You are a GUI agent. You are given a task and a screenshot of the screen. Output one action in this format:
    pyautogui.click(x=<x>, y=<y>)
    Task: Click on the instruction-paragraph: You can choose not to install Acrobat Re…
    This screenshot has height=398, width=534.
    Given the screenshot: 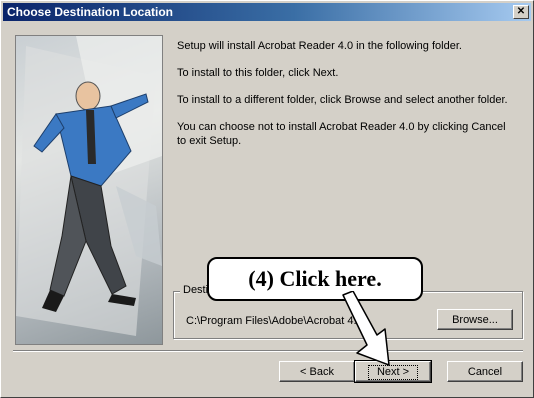 What is the action you would take?
    pyautogui.click(x=341, y=134)
    